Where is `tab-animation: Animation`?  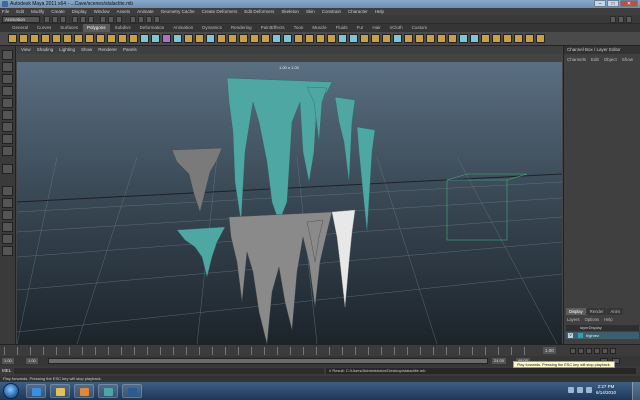
tab-animation: Animation is located at coordinates (183, 28).